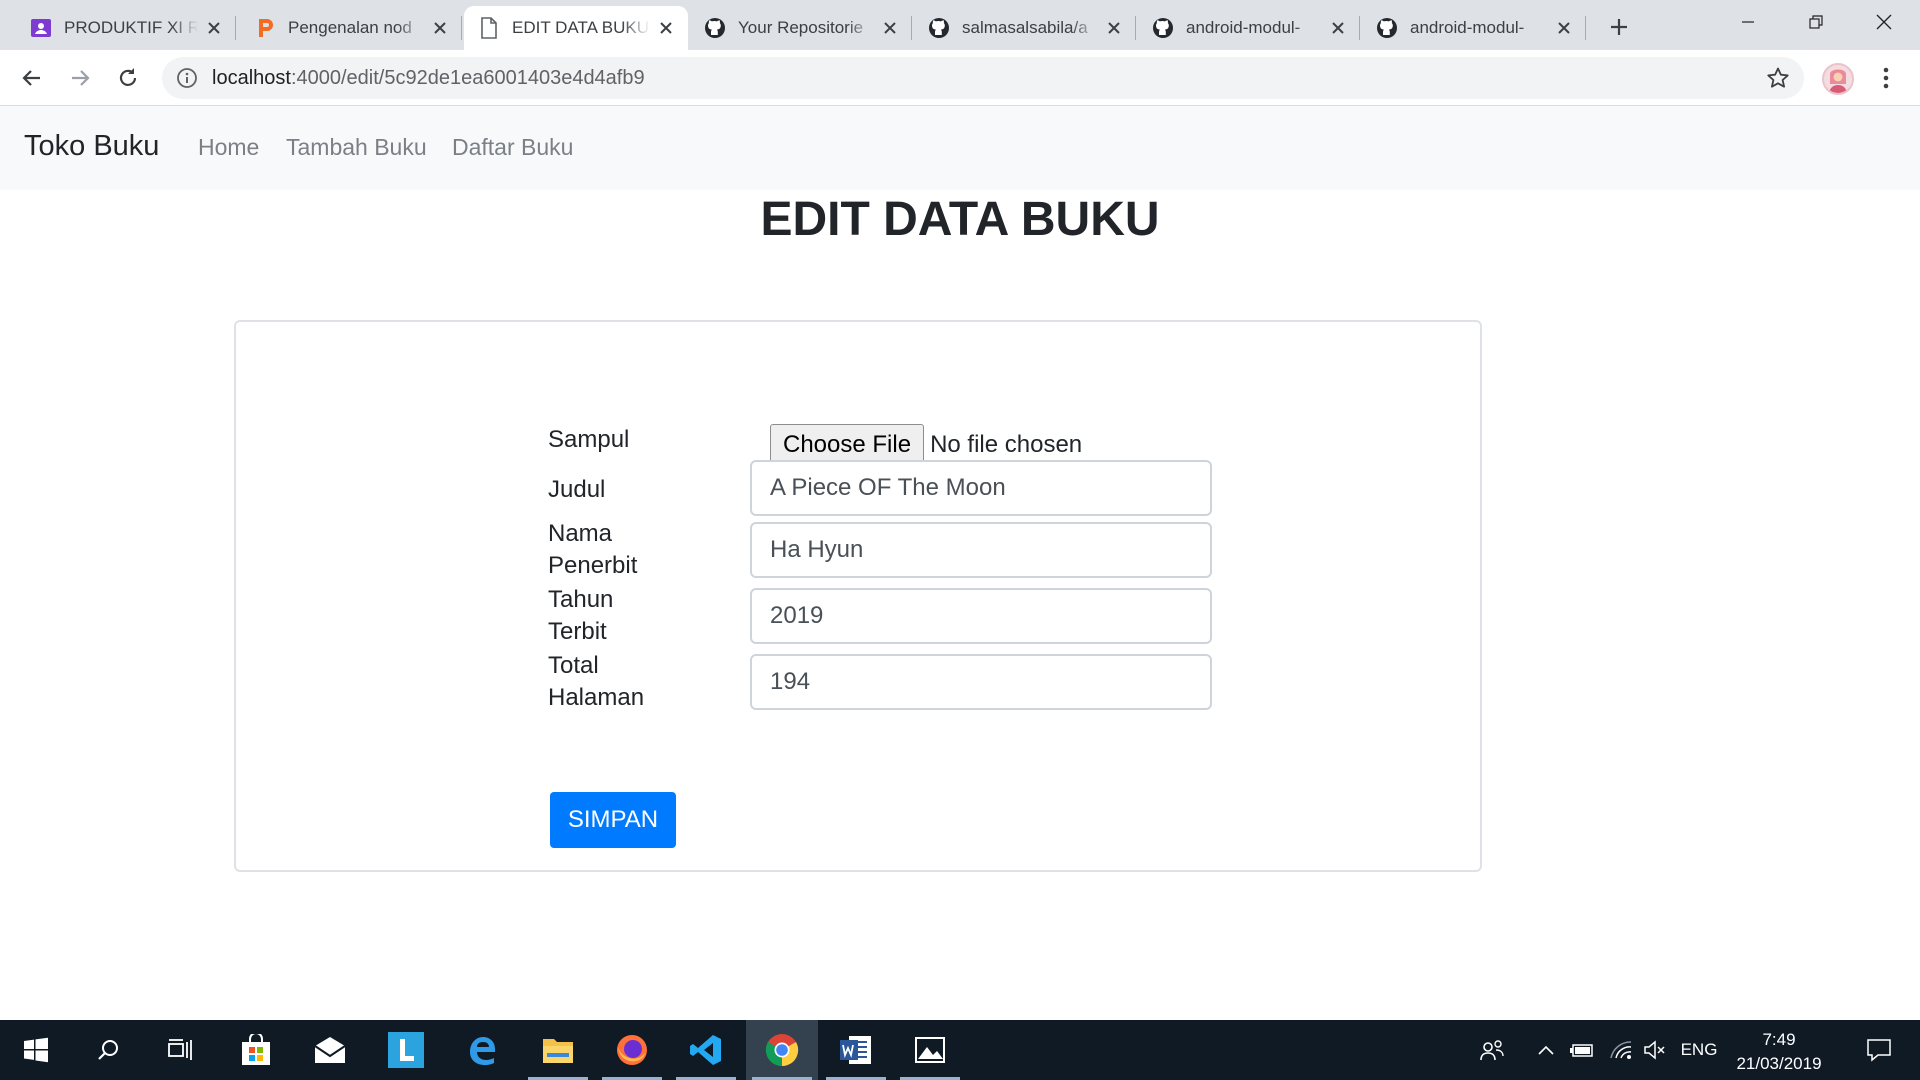  I want to click on reload-button, so click(128, 78).